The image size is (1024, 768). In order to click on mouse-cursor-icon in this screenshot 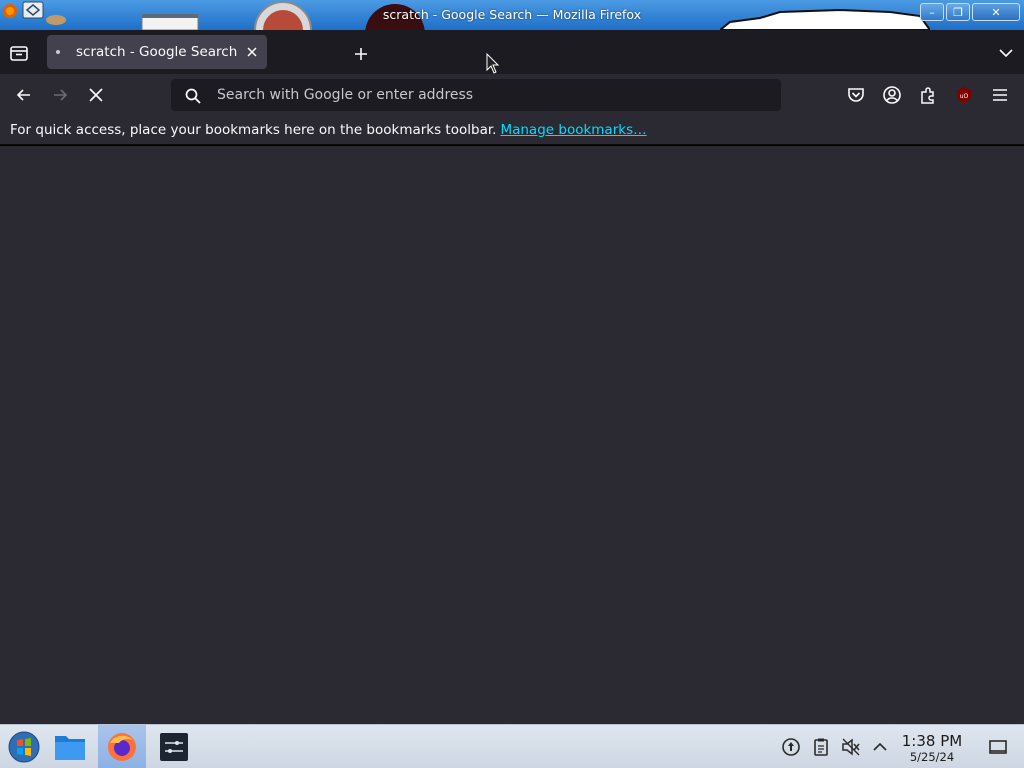, I will do `click(493, 63)`.